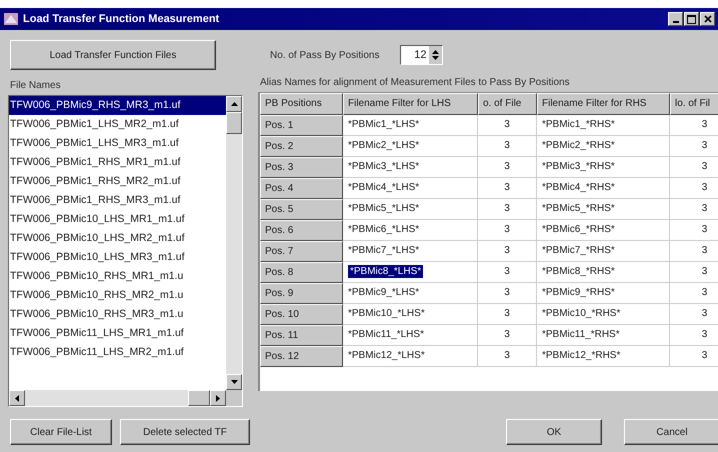  I want to click on row-header: Pos. 8, so click(301, 272).